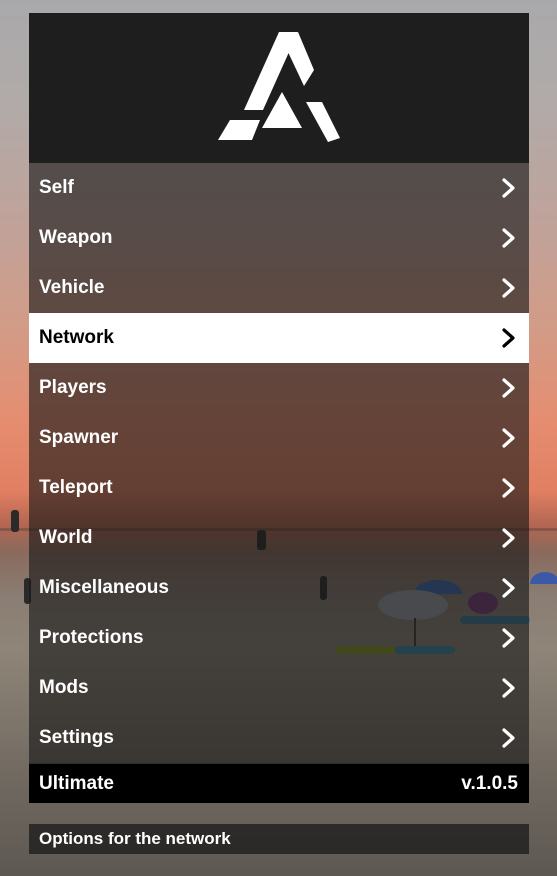 The width and height of the screenshot is (557, 876). What do you see at coordinates (279, 488) in the screenshot?
I see `menu-item-teleport: Teleport` at bounding box center [279, 488].